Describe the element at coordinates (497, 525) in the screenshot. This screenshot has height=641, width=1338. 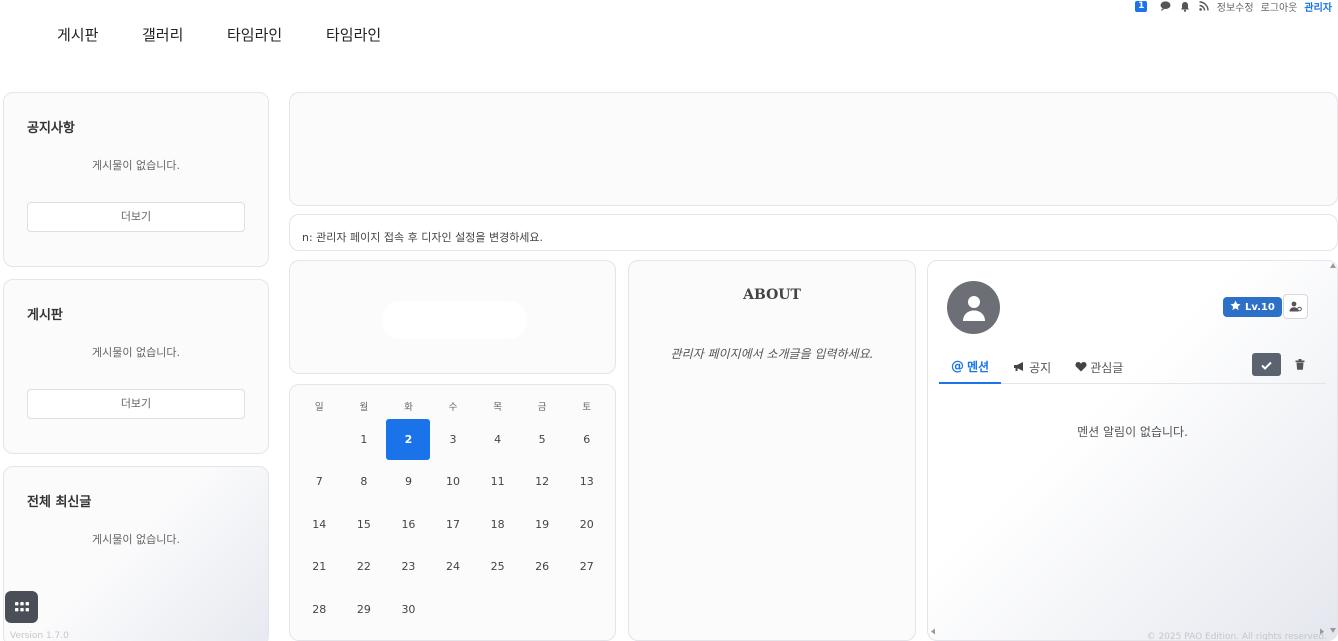
I see `calendar-day: 18` at that location.